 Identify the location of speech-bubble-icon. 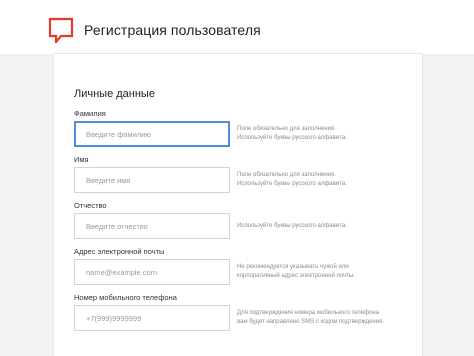
(61, 30).